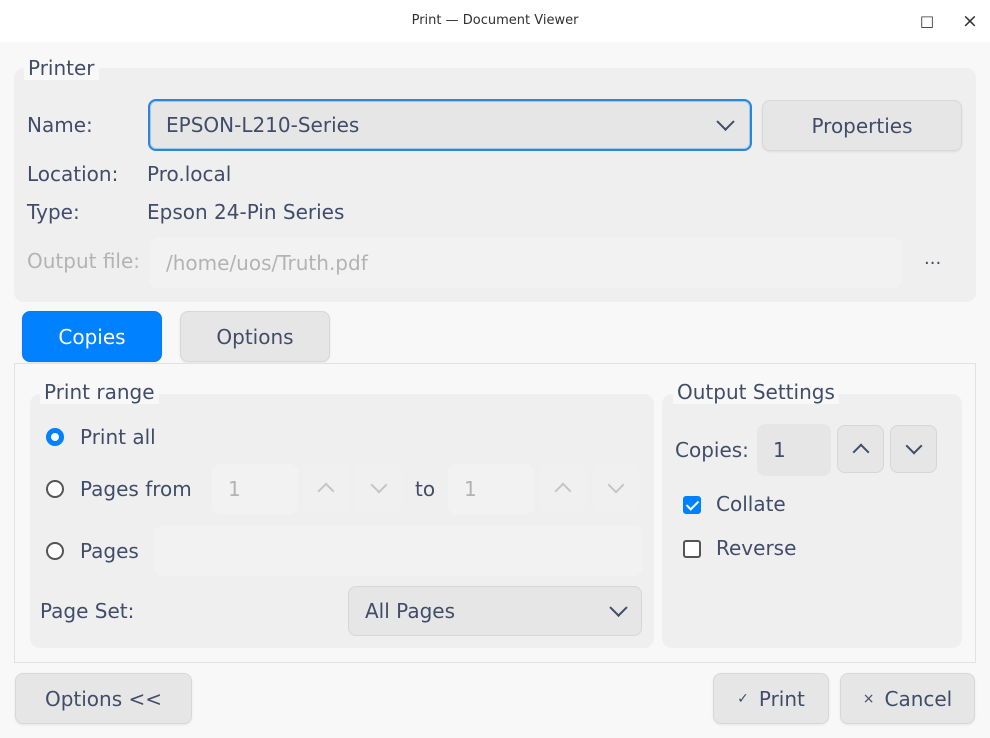  I want to click on checkmark-icon: ✓, so click(743, 698).